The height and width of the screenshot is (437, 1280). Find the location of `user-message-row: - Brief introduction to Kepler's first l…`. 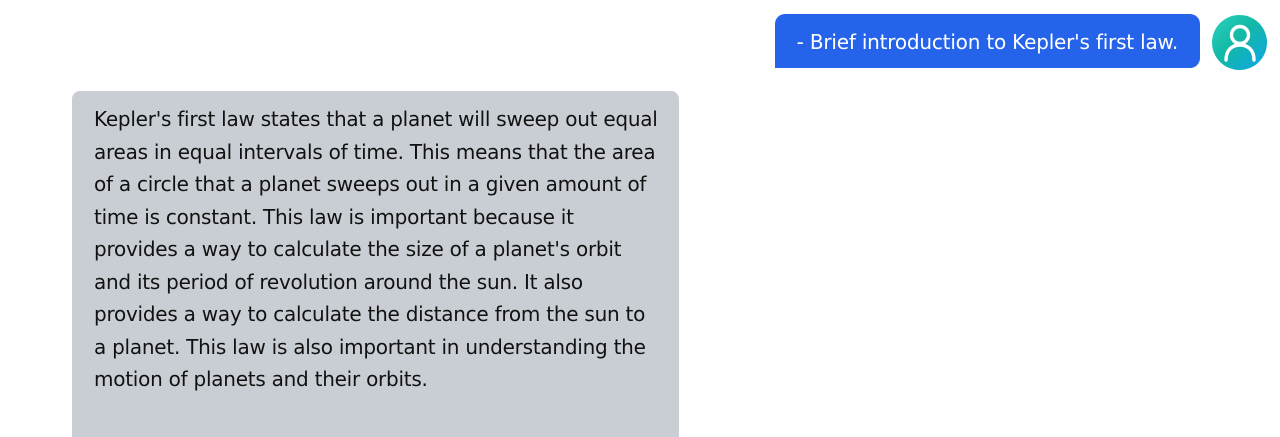

user-message-row: - Brief introduction to Kepler's first l… is located at coordinates (1020, 42).